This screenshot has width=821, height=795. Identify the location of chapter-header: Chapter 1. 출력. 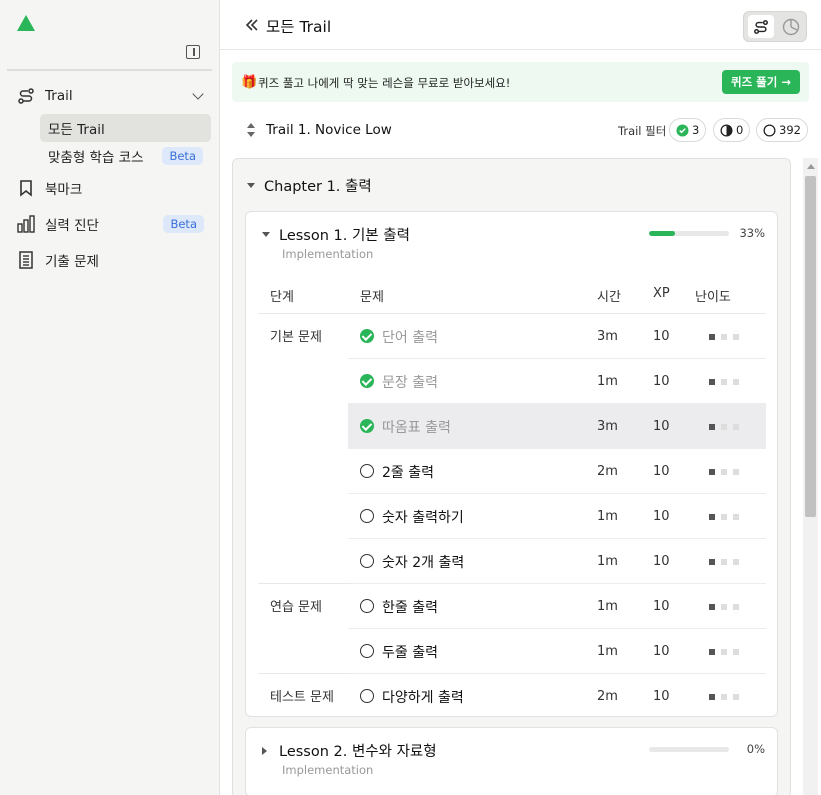
(309, 185).